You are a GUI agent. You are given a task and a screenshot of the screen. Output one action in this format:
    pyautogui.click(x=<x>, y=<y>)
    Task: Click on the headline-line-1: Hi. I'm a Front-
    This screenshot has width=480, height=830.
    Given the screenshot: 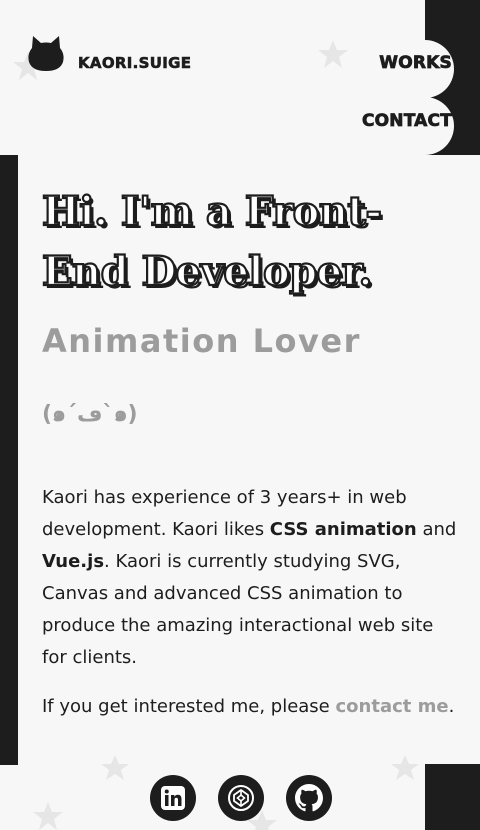 What is the action you would take?
    pyautogui.click(x=212, y=211)
    